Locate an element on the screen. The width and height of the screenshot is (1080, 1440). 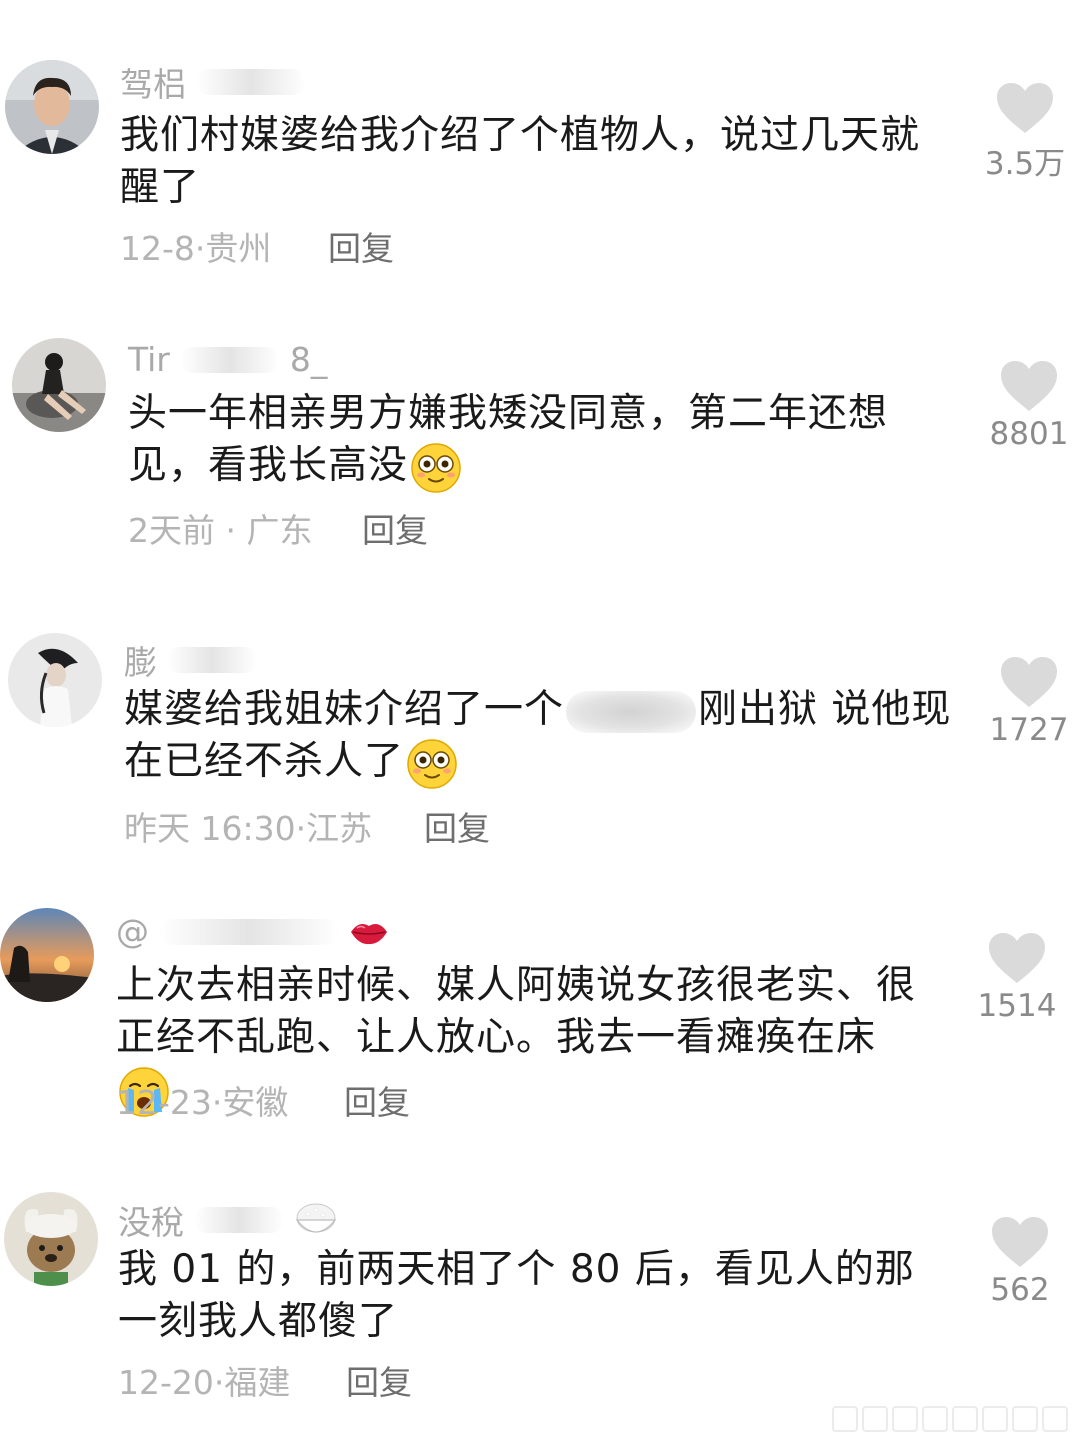
like-button: 562 is located at coordinates (1020, 1262).